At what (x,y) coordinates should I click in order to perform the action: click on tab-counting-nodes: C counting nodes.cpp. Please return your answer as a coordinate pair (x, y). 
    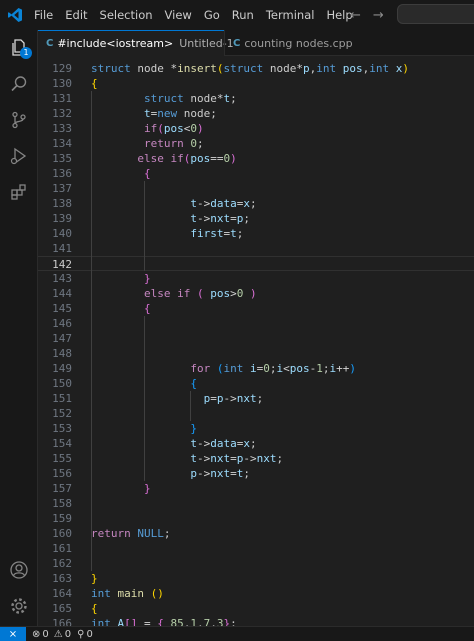
    Looking at the image, I should click on (292, 43).